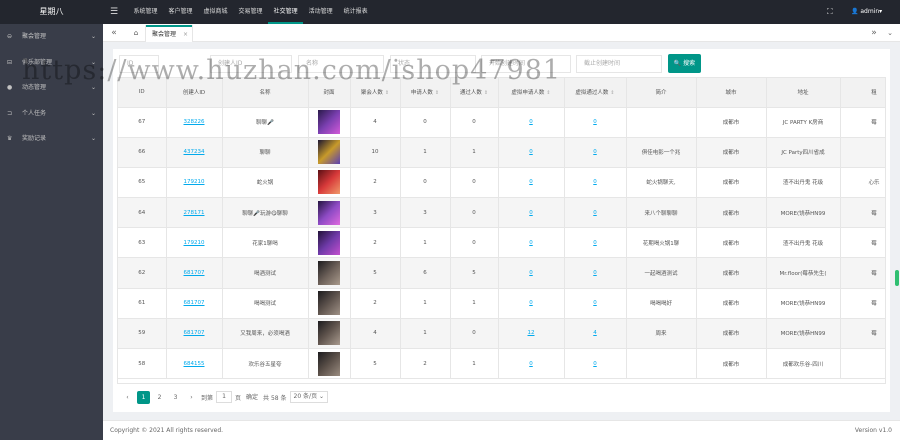 This screenshot has width=900, height=440. Describe the element at coordinates (159, 397) in the screenshot. I see `page-number-2: 2` at that location.